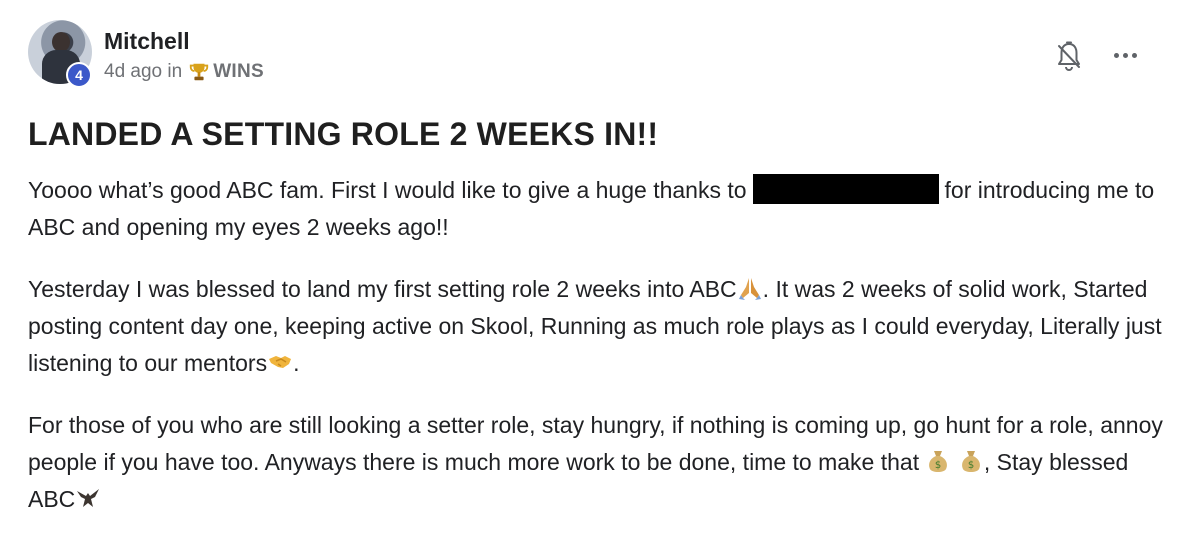 The width and height of the screenshot is (1190, 552). Describe the element at coordinates (280, 362) in the screenshot. I see `handshake-emoji` at that location.